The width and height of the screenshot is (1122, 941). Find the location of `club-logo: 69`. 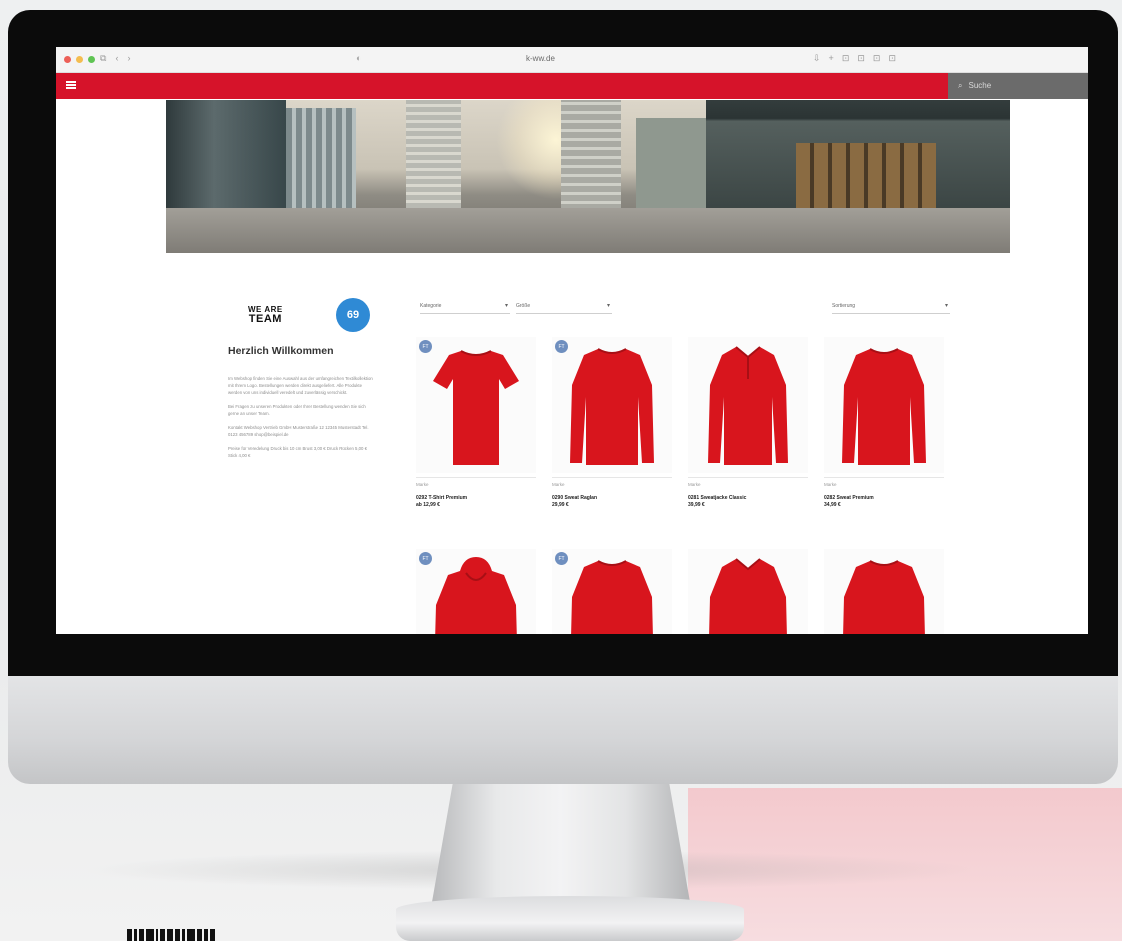

club-logo: 69 is located at coordinates (353, 315).